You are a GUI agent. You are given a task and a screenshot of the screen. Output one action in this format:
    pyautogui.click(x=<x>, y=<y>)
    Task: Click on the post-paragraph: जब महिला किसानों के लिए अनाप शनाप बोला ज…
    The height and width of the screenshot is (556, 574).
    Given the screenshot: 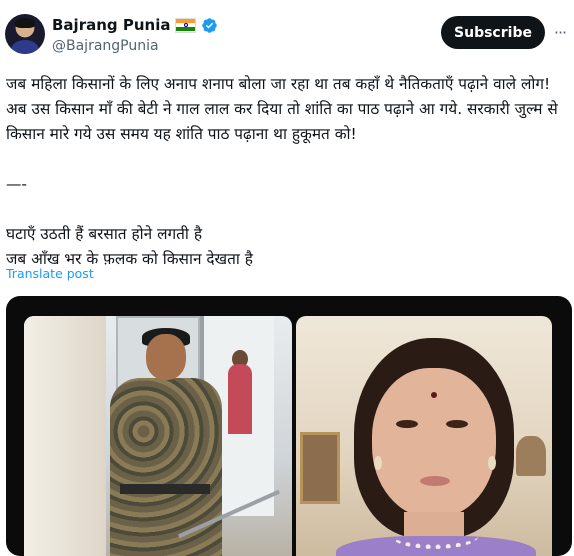 What is the action you would take?
    pyautogui.click(x=282, y=109)
    